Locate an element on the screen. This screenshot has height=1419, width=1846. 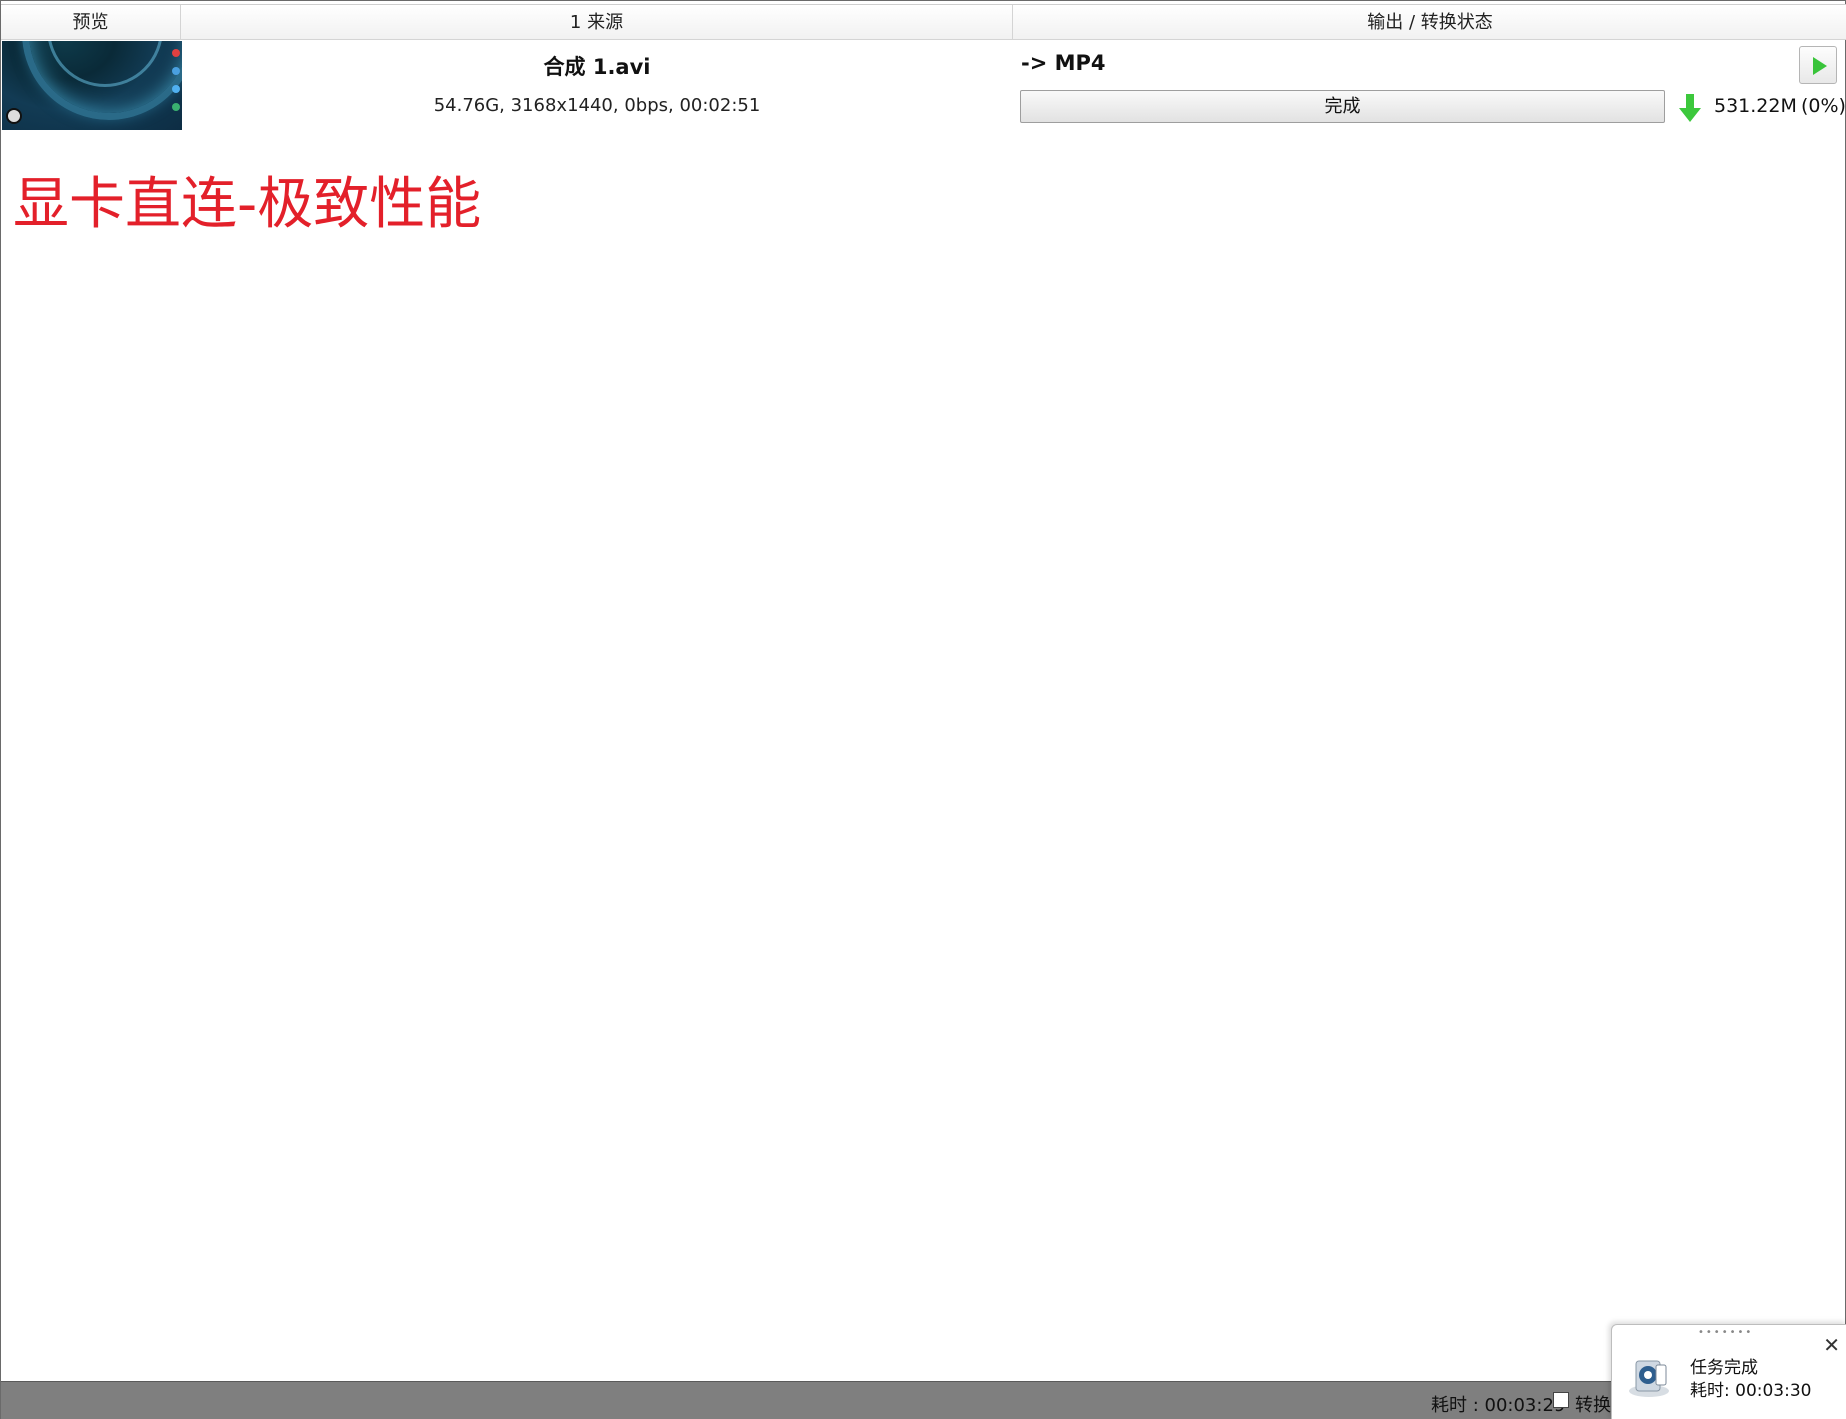
column-header-output: 输出 / 转换状态 is located at coordinates (1429, 22).